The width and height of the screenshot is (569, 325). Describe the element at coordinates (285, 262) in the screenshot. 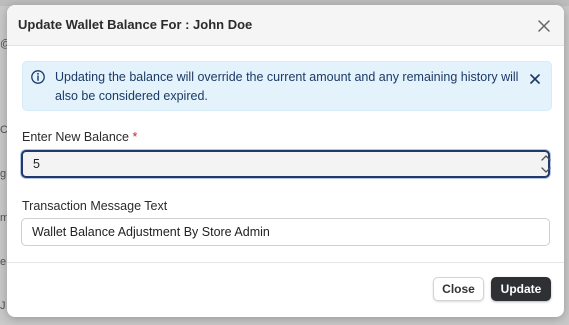

I see `footer-divider` at that location.